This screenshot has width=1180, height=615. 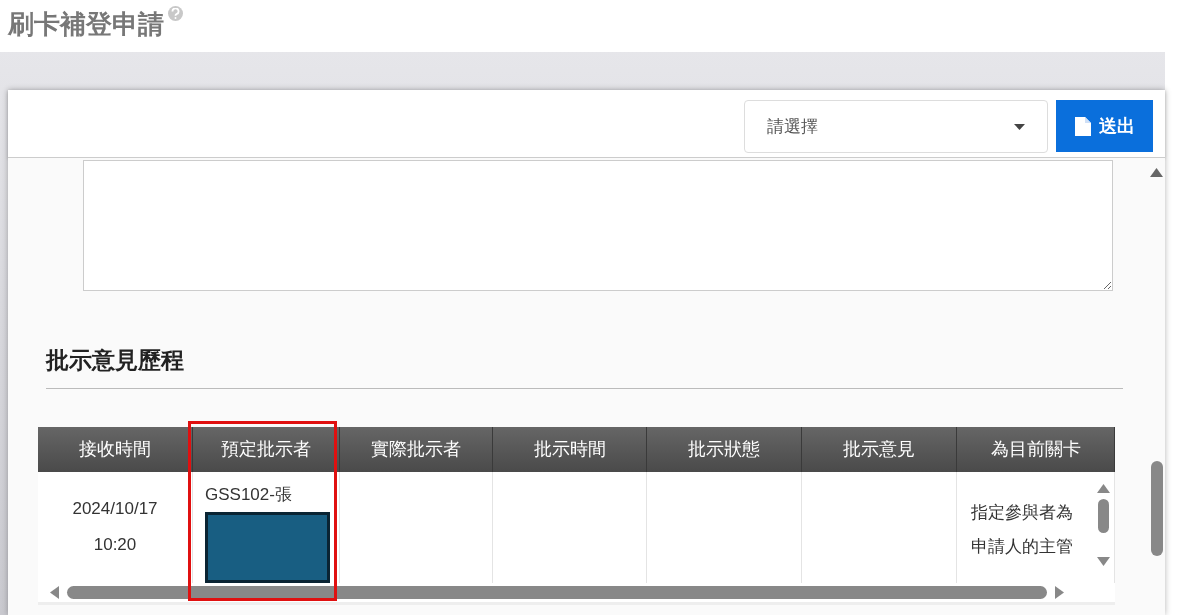 What do you see at coordinates (1059, 592) in the screenshot?
I see `scroll-right-icon` at bounding box center [1059, 592].